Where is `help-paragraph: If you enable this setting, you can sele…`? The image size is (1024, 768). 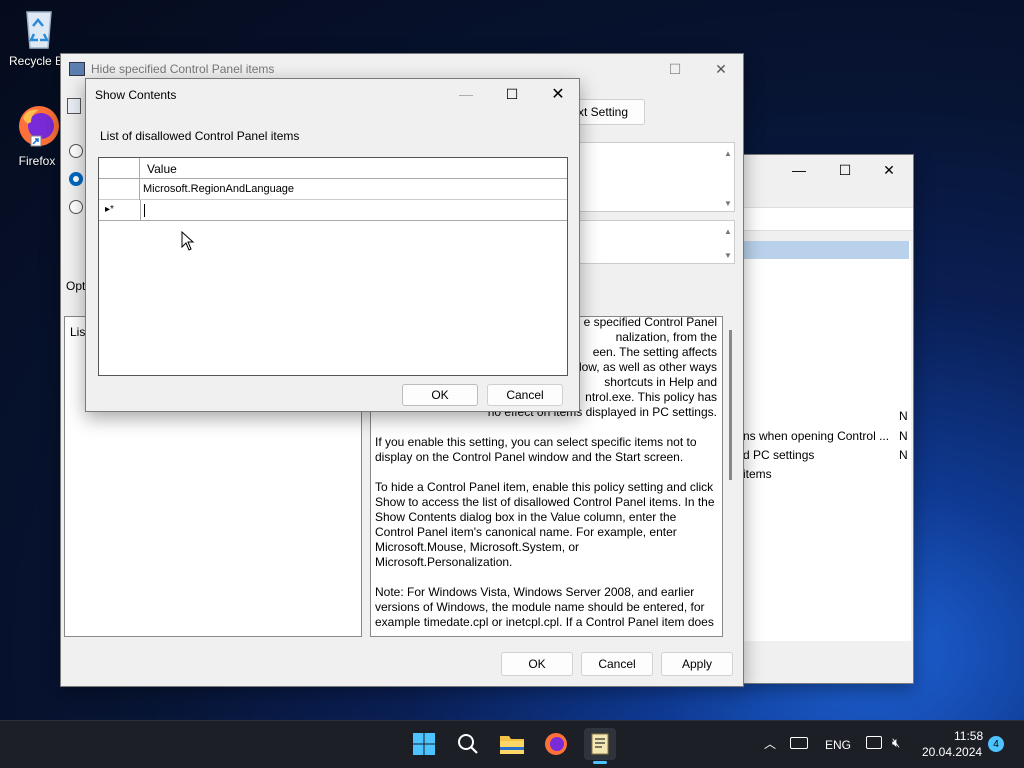
help-paragraph: If you enable this setting, you can sele… is located at coordinates (536, 449).